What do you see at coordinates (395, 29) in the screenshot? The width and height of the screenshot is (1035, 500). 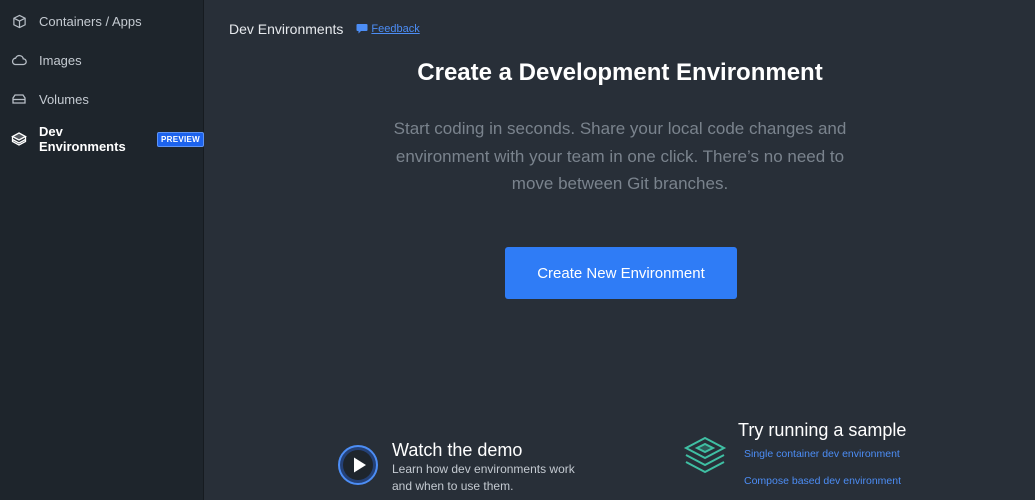 I see `feedback-label: Feedback` at bounding box center [395, 29].